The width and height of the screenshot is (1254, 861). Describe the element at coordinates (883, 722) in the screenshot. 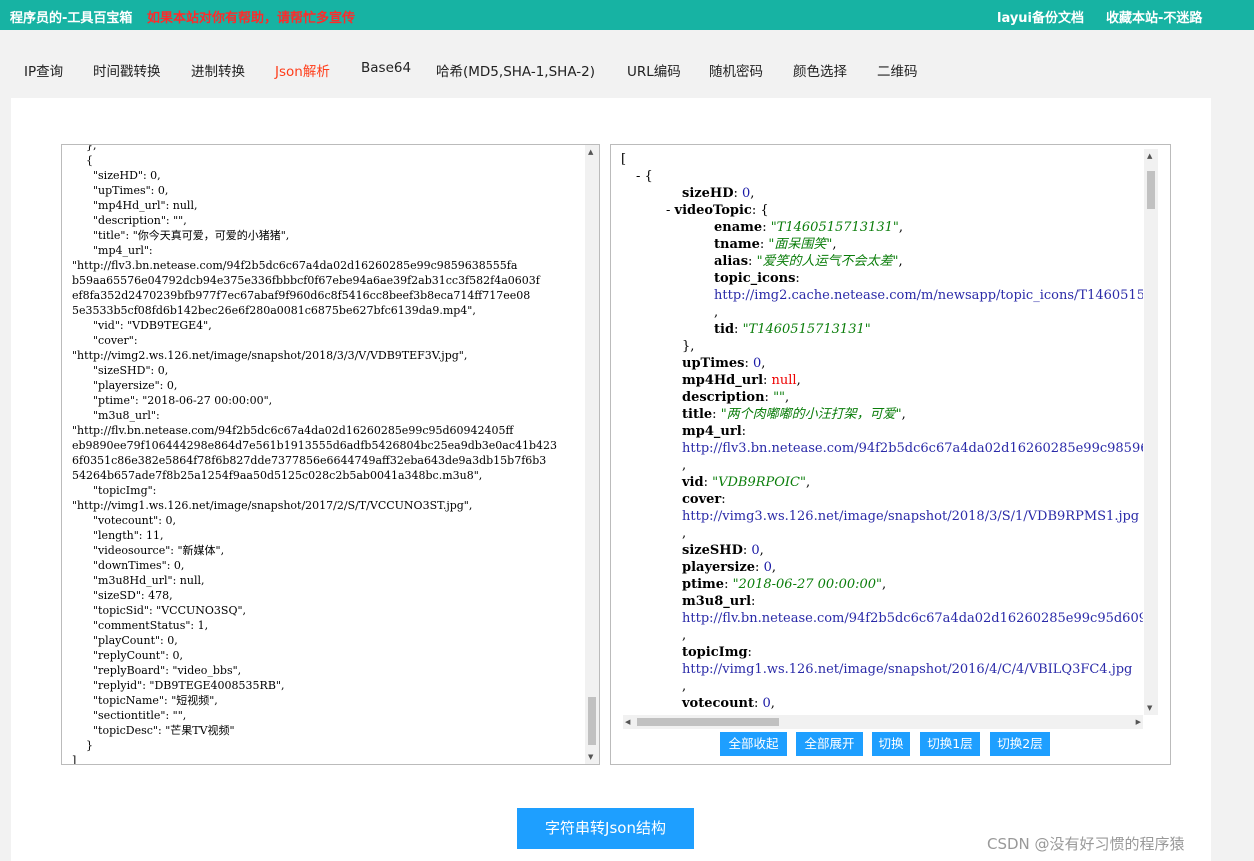

I see `viewer-hscrollbar: ◀ ▶` at that location.